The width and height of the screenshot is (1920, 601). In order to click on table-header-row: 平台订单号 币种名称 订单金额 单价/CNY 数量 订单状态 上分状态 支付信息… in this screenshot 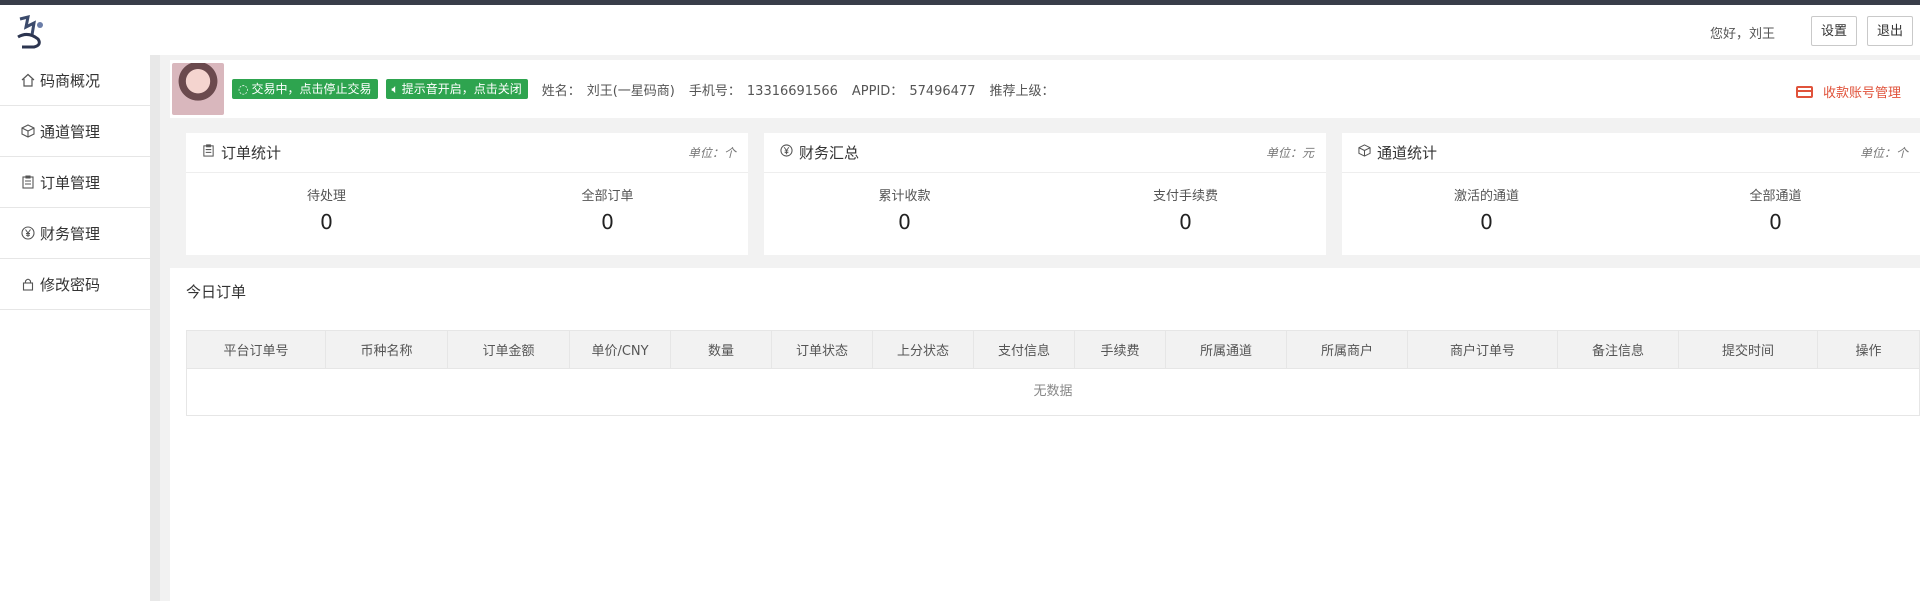, I will do `click(1053, 350)`.